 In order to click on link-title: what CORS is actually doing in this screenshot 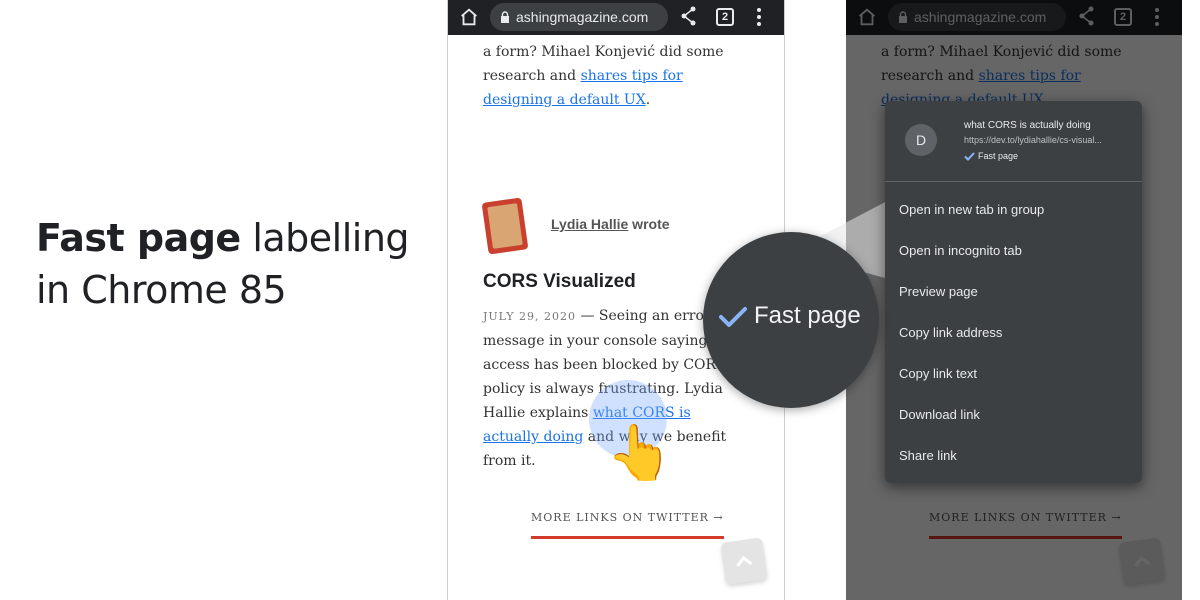, I will do `click(1027, 125)`.